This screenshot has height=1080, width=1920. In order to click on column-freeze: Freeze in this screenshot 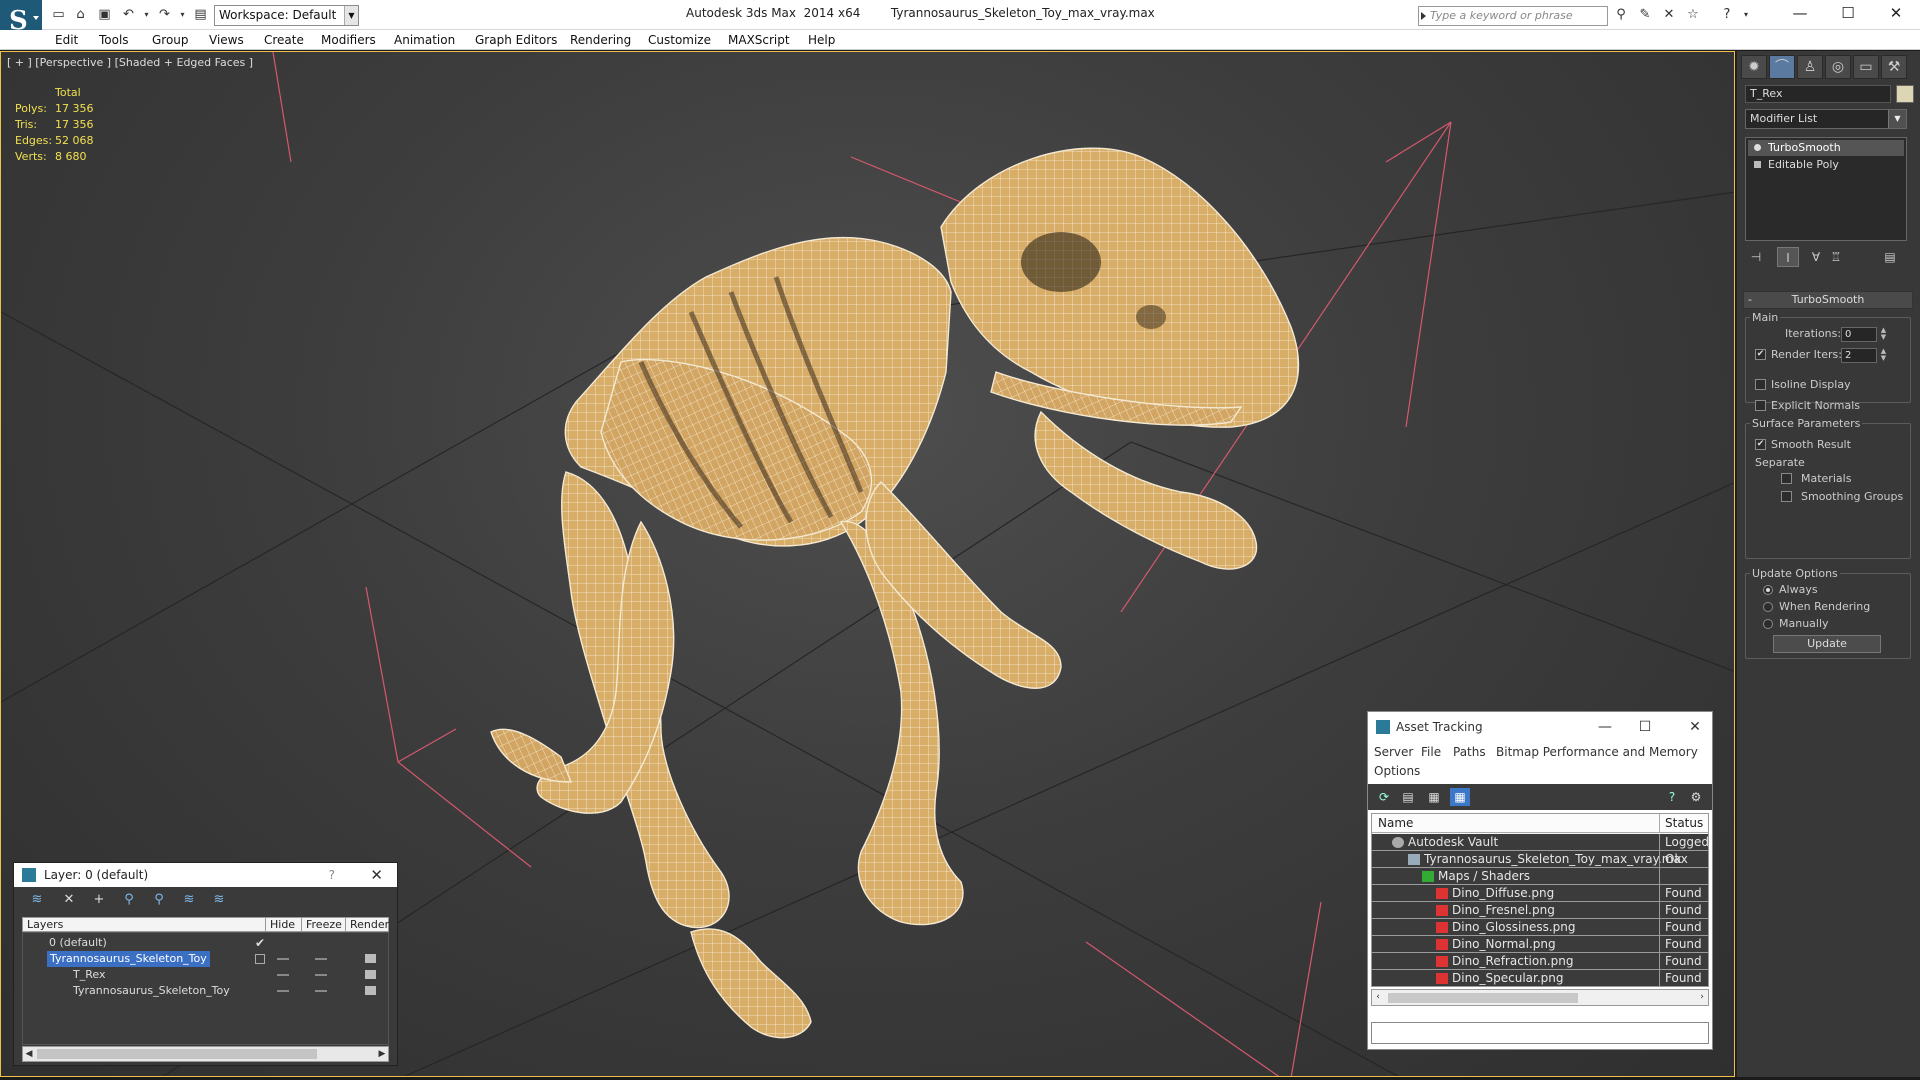, I will do `click(321, 924)`.